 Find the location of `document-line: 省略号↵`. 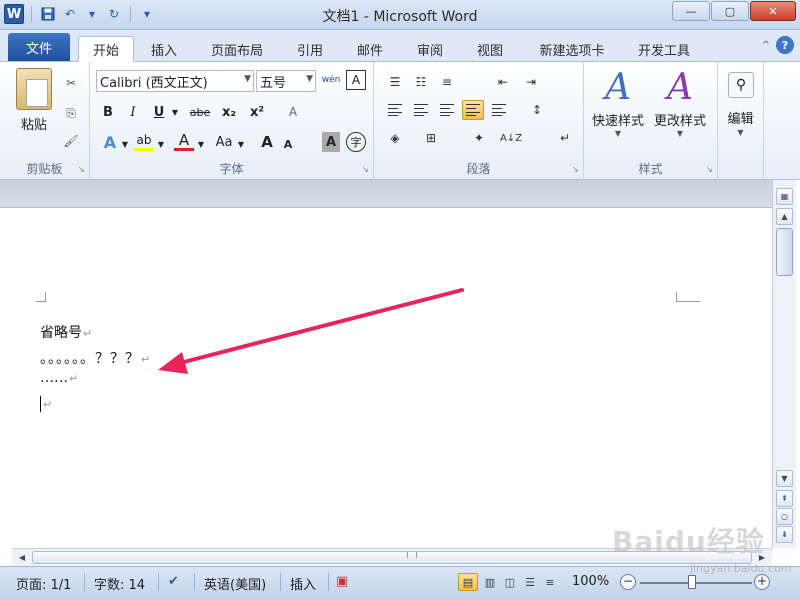

document-line: 省略号↵ is located at coordinates (66, 332).